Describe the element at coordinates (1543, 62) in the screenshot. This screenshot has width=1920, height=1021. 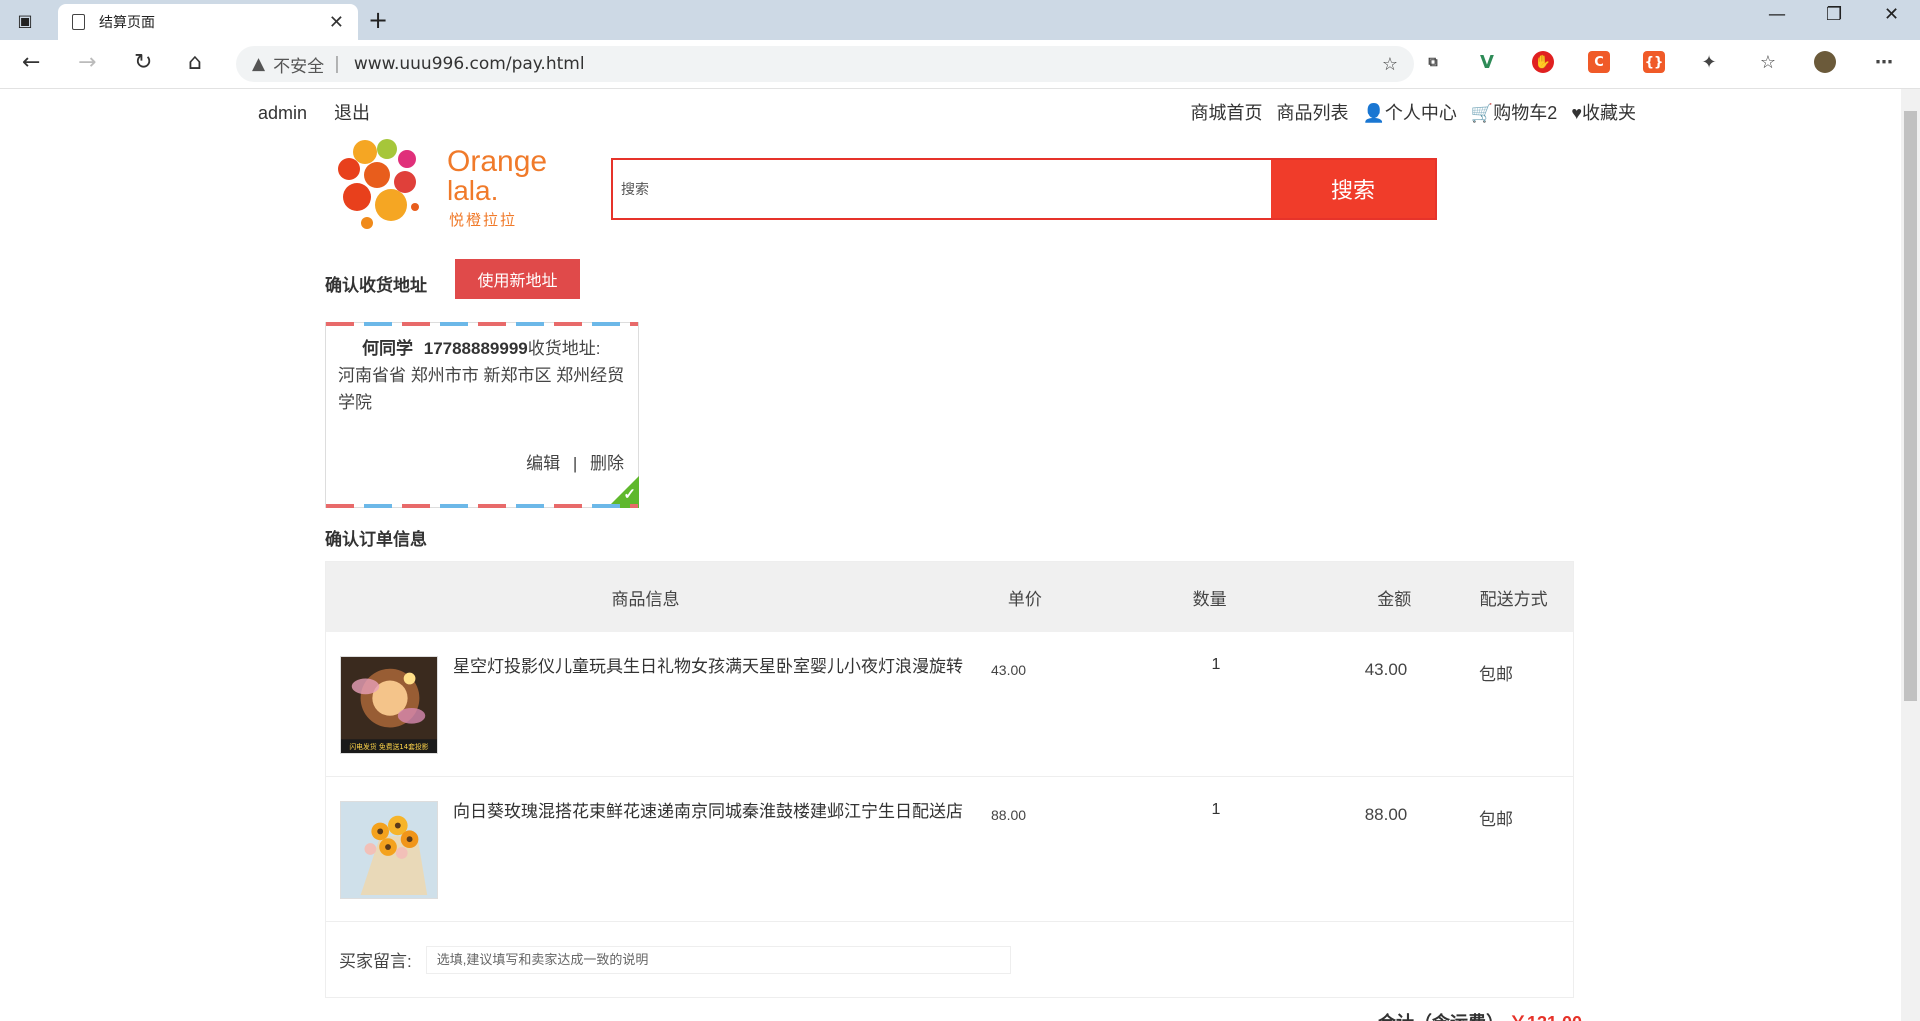
I see `adblock-icon: ✋` at that location.